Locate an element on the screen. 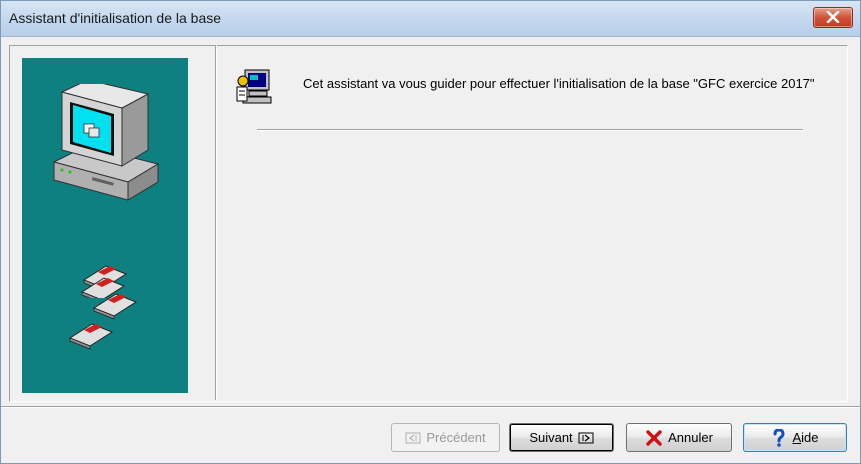 This screenshot has width=861, height=464. help-button-label: Aide is located at coordinates (805, 437).